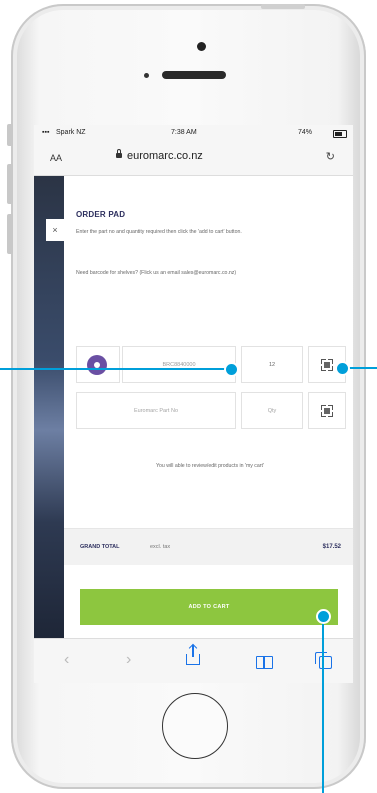 The image size is (377, 793). I want to click on url-text: euromarc.co.nz, so click(165, 156).